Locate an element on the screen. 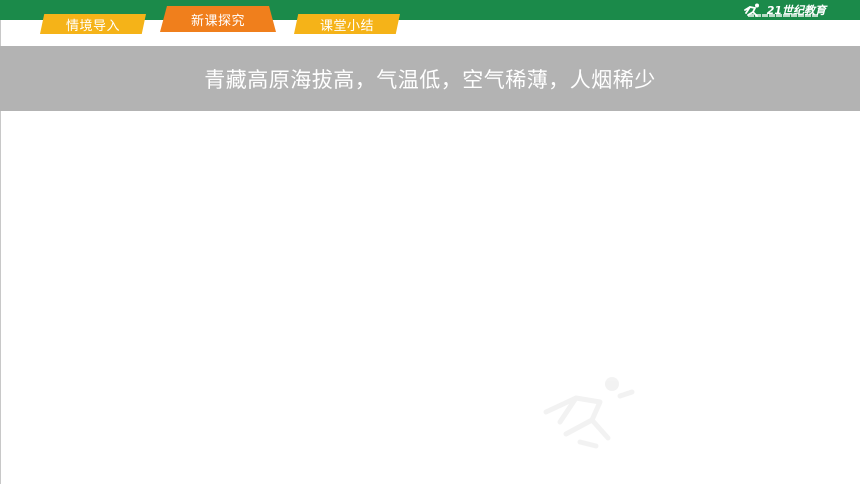 Image resolution: width=860 pixels, height=484 pixels. tab-label: 新课探究 is located at coordinates (217, 21).